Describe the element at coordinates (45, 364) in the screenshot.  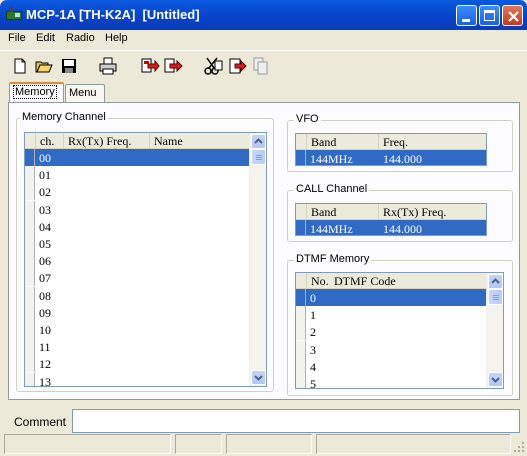
I see `memory-channel-row-number: 12` at that location.